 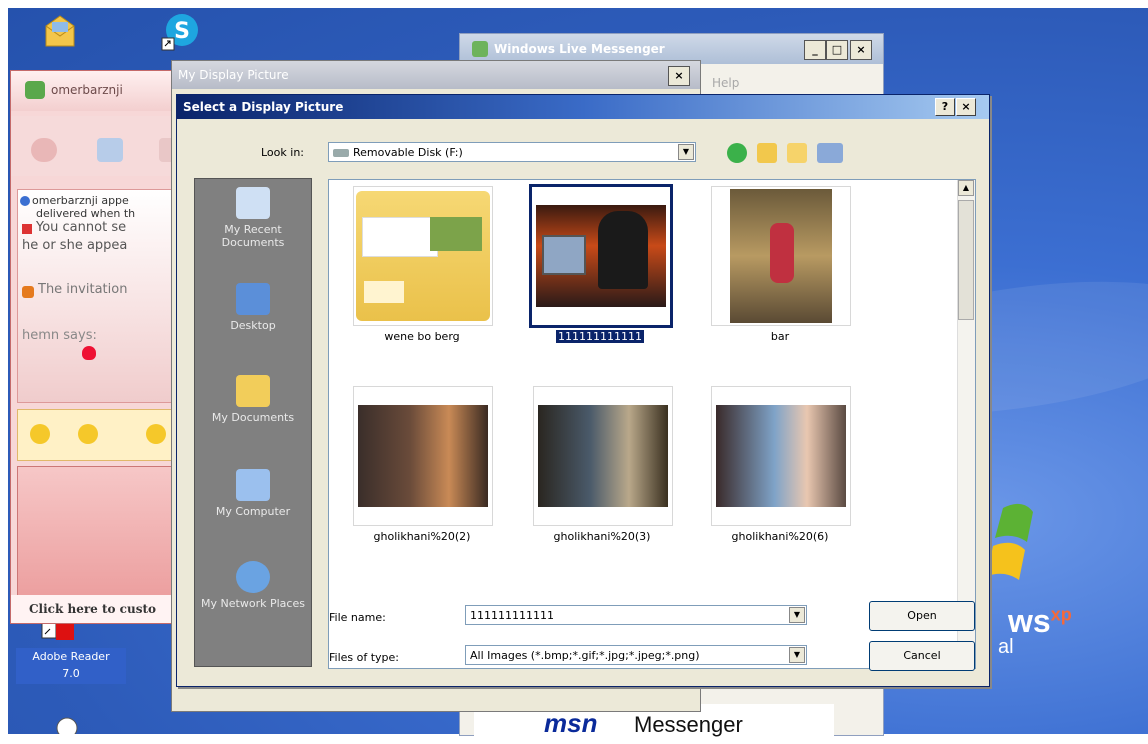 What do you see at coordinates (233, 75) in the screenshot?
I see `mdp-title: My Display Picture` at bounding box center [233, 75].